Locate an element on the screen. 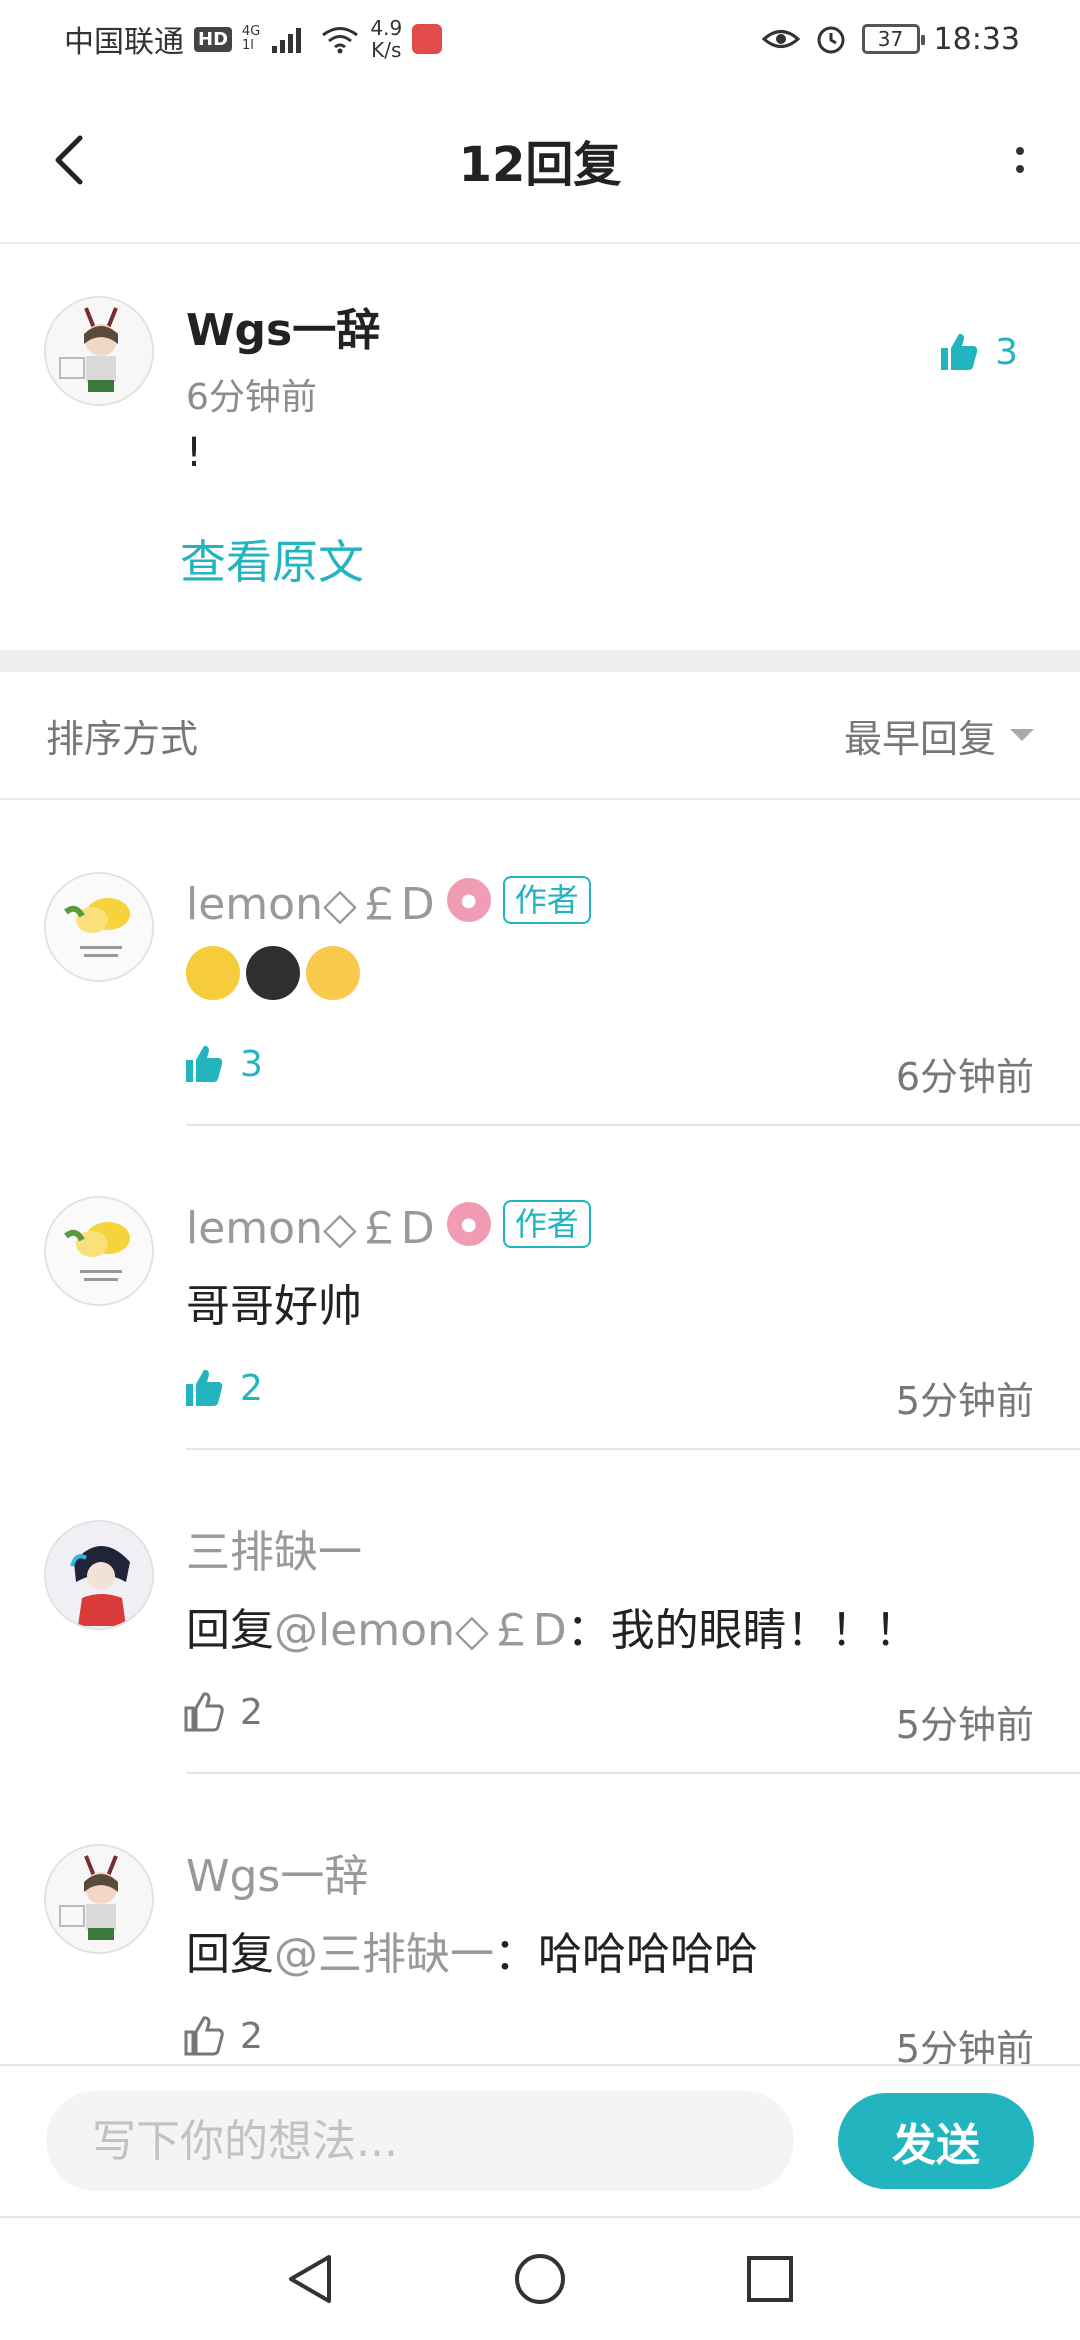 This screenshot has width=1080, height=2340. reply-author-name: 三排缺一 is located at coordinates (274, 1548).